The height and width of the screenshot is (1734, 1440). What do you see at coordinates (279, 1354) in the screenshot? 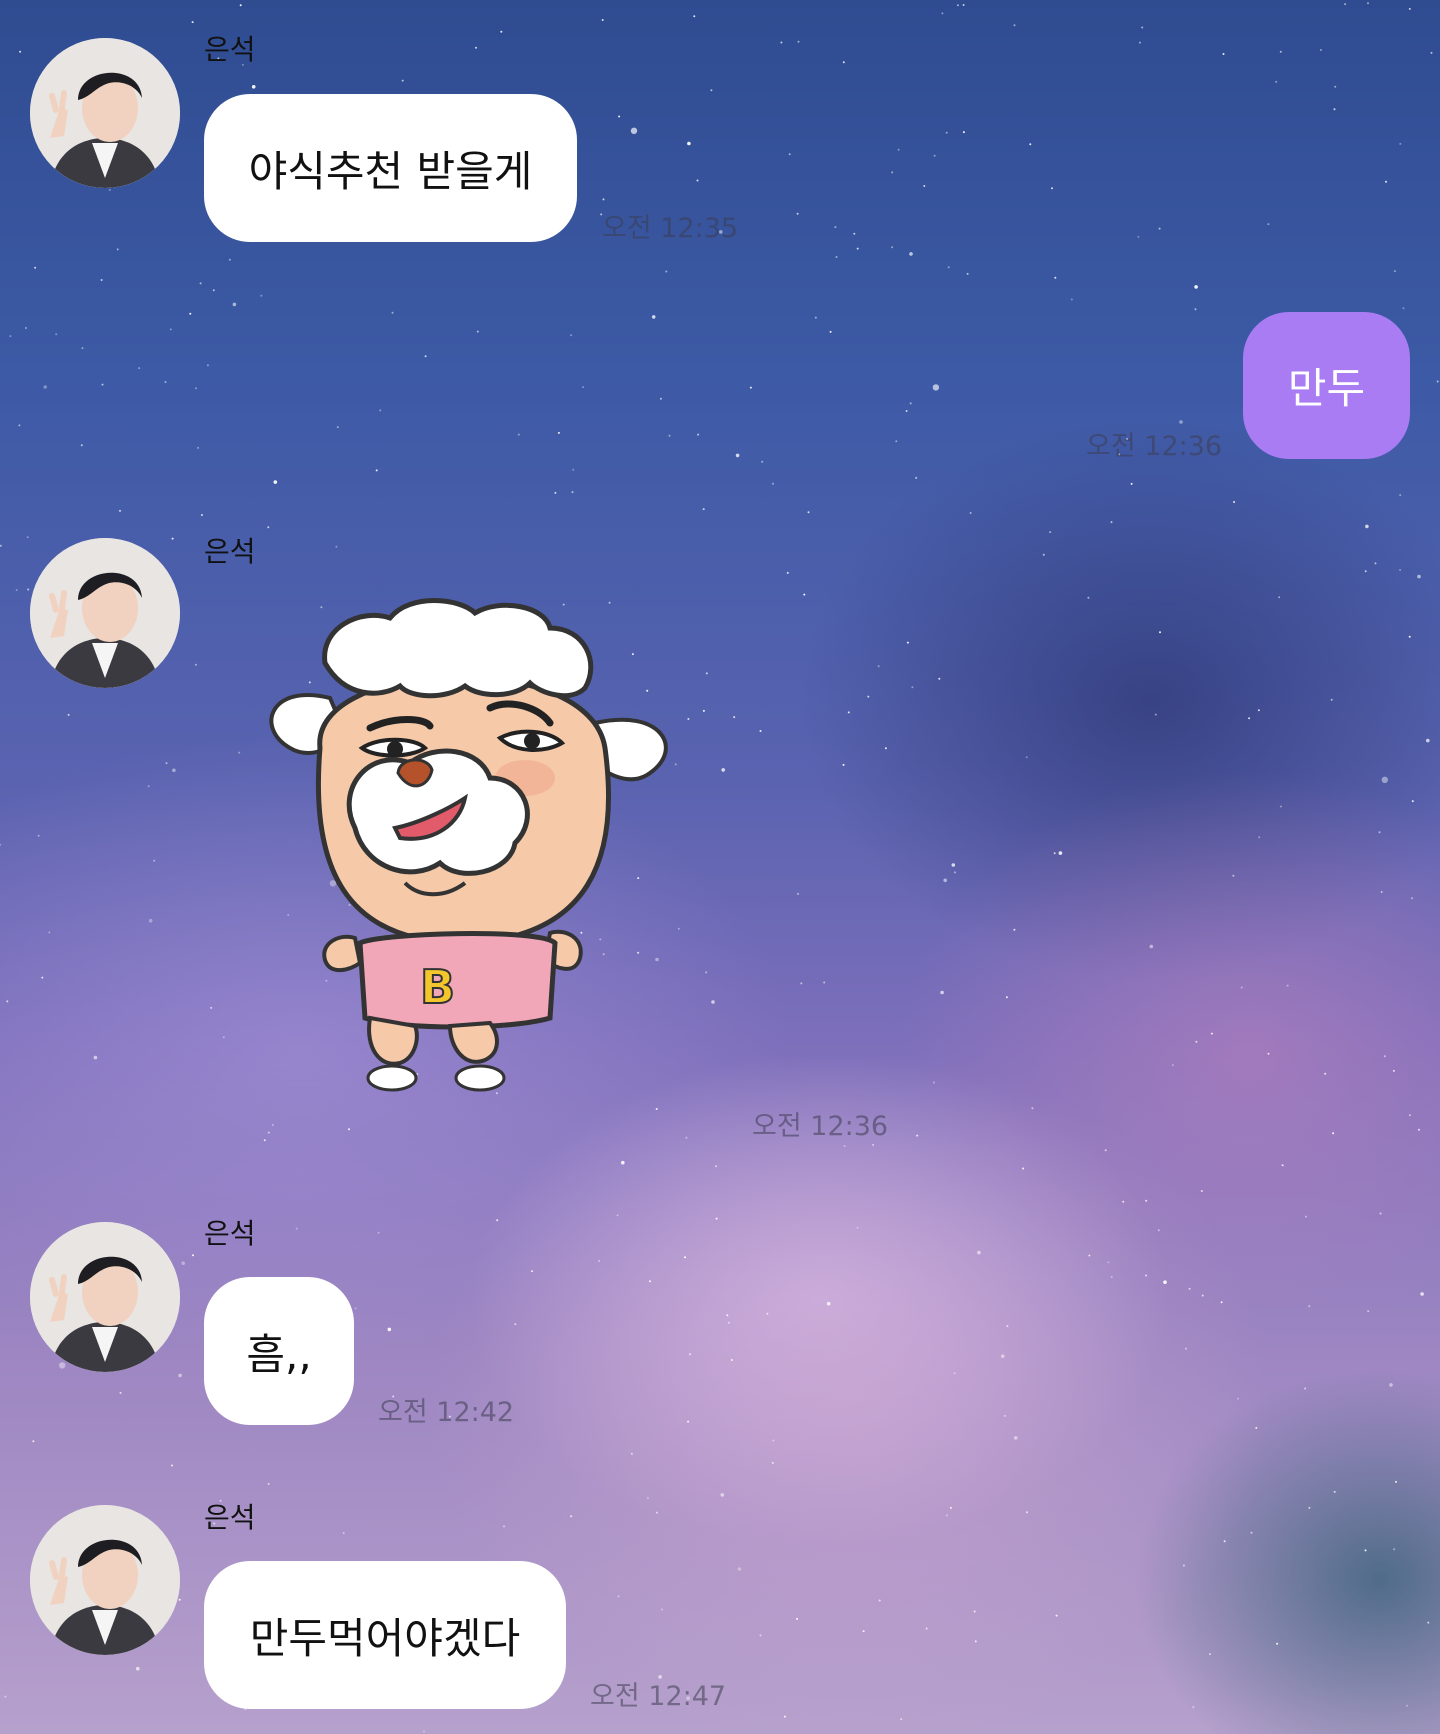
I see `message-text: 흠,,` at bounding box center [279, 1354].